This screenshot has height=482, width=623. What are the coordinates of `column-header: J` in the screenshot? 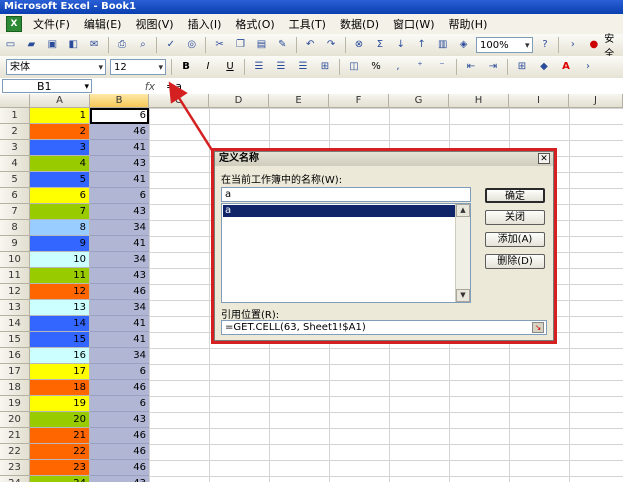 It's located at (596, 101).